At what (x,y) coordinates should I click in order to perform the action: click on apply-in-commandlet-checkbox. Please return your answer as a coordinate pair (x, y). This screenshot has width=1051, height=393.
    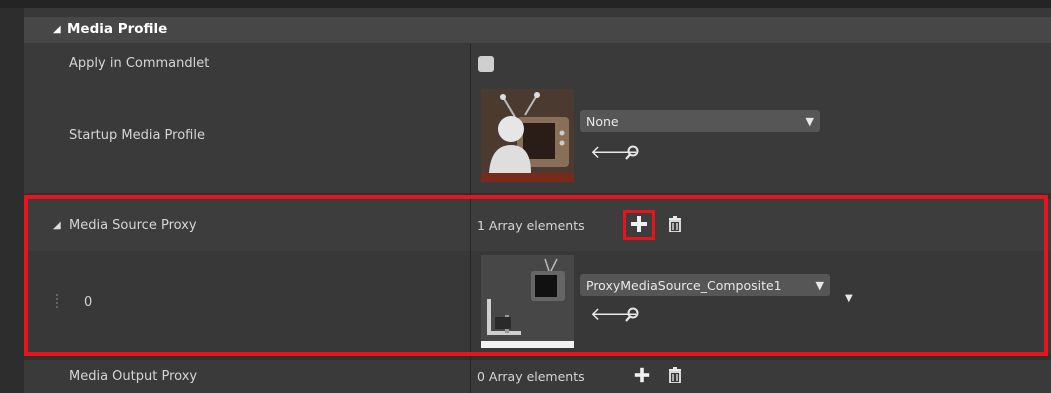
    Looking at the image, I should click on (486, 64).